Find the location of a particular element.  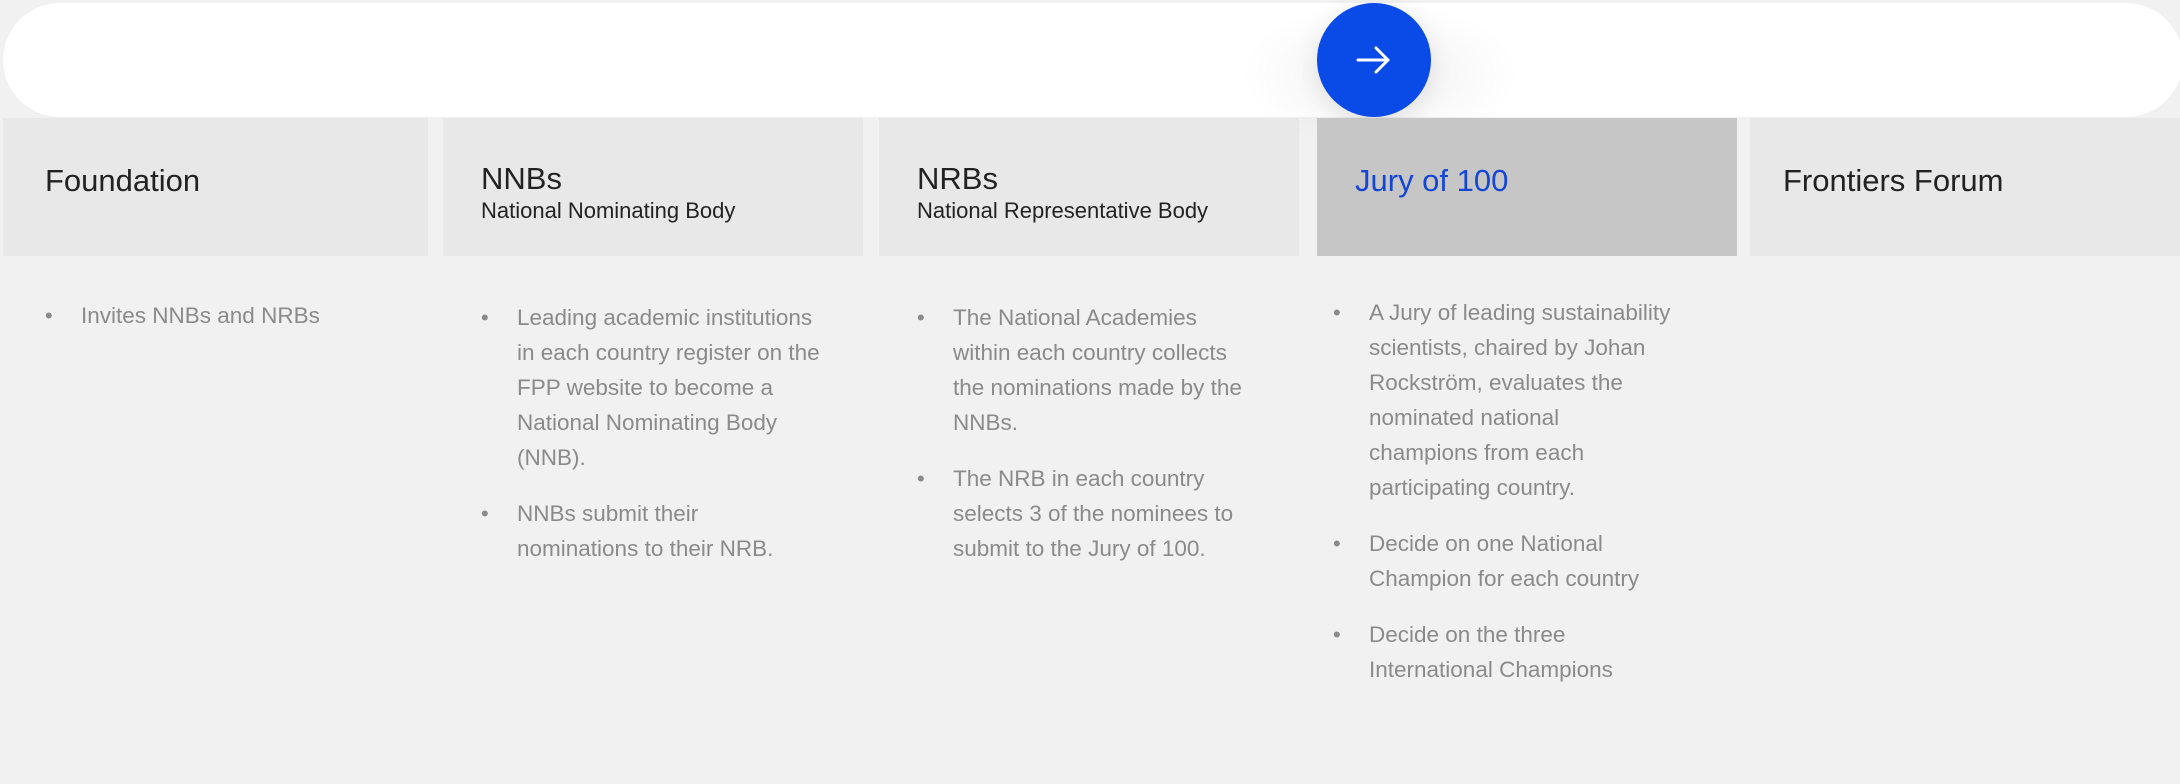

tab-nnbs: NNBs National Nominating Body is located at coordinates (653, 187).